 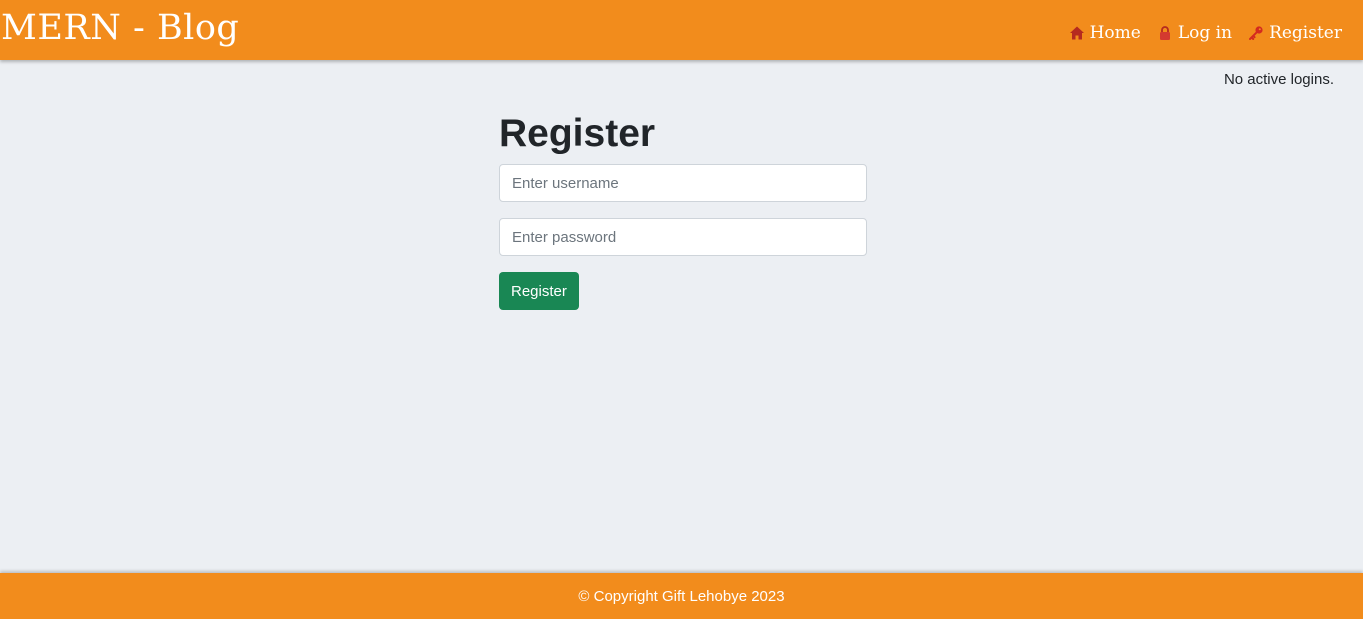 What do you see at coordinates (1278, 79) in the screenshot?
I see `login-status-text: No active logins.` at bounding box center [1278, 79].